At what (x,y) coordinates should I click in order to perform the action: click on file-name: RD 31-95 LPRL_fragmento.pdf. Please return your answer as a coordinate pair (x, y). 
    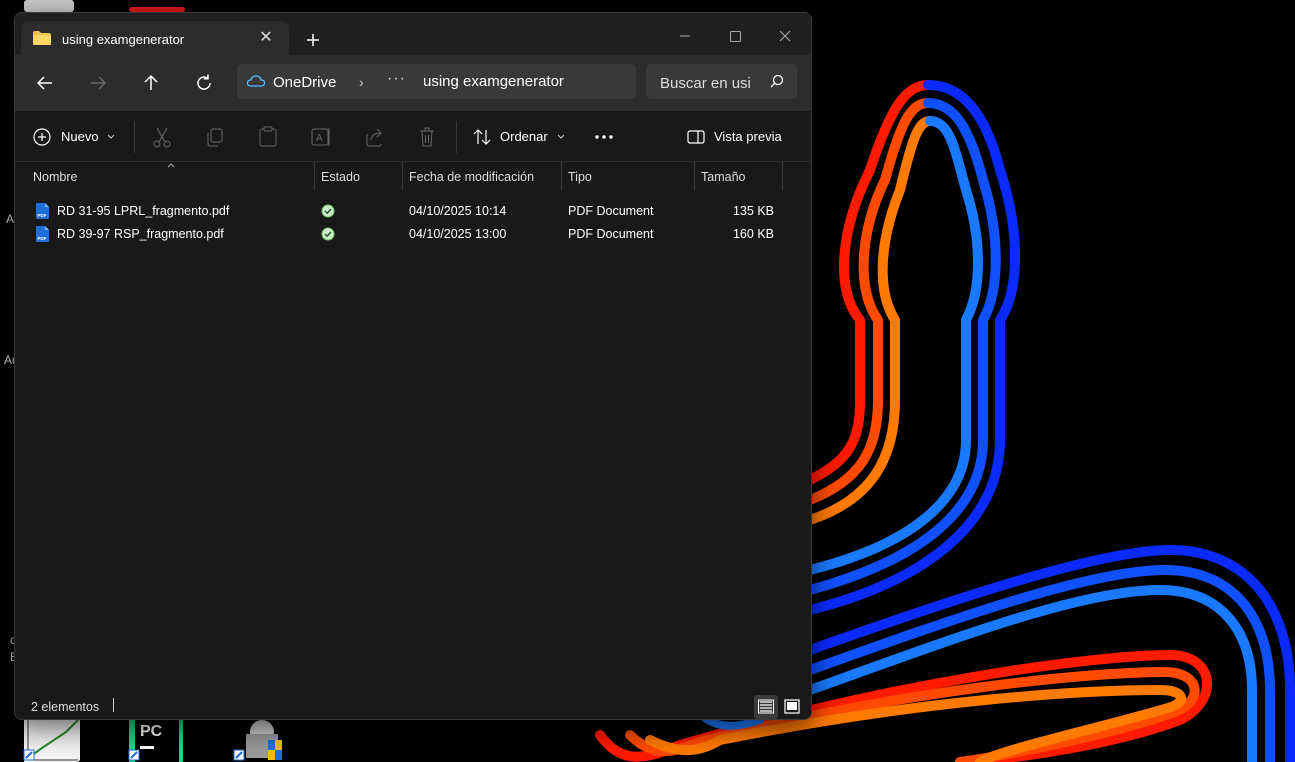
    Looking at the image, I should click on (143, 211).